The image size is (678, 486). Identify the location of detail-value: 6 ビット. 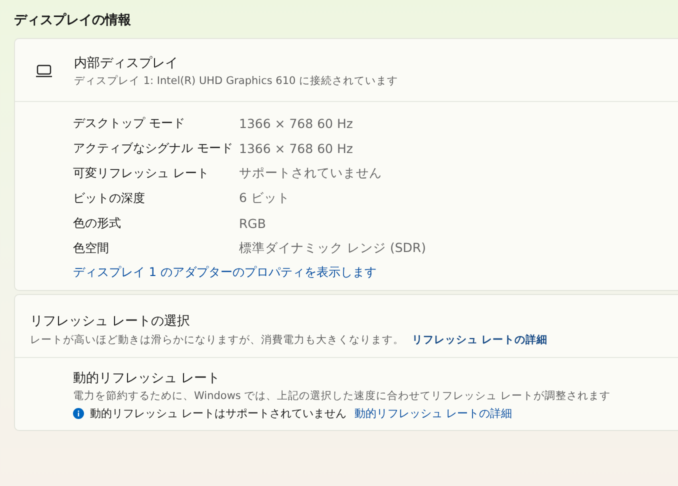
(264, 198).